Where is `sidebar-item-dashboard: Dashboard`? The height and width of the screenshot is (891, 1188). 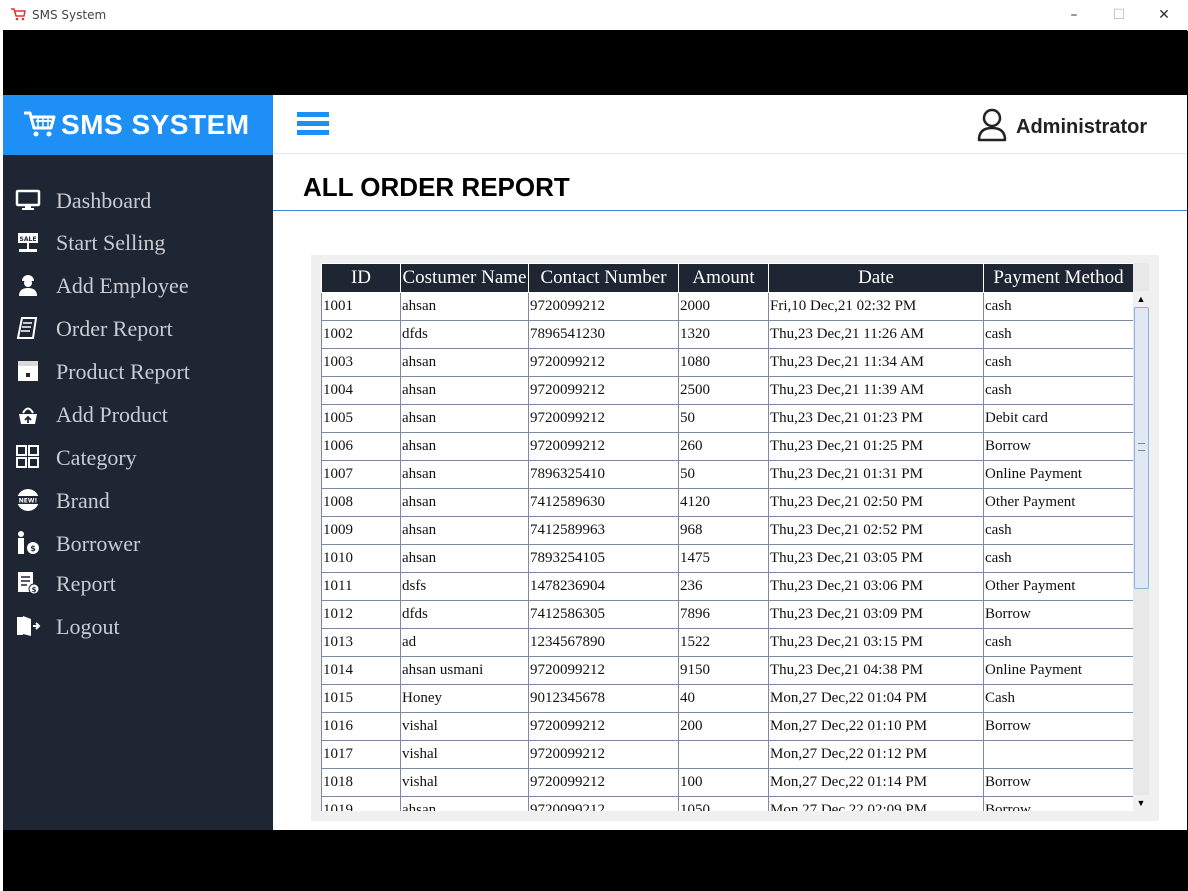
sidebar-item-dashboard: Dashboard is located at coordinates (138, 200).